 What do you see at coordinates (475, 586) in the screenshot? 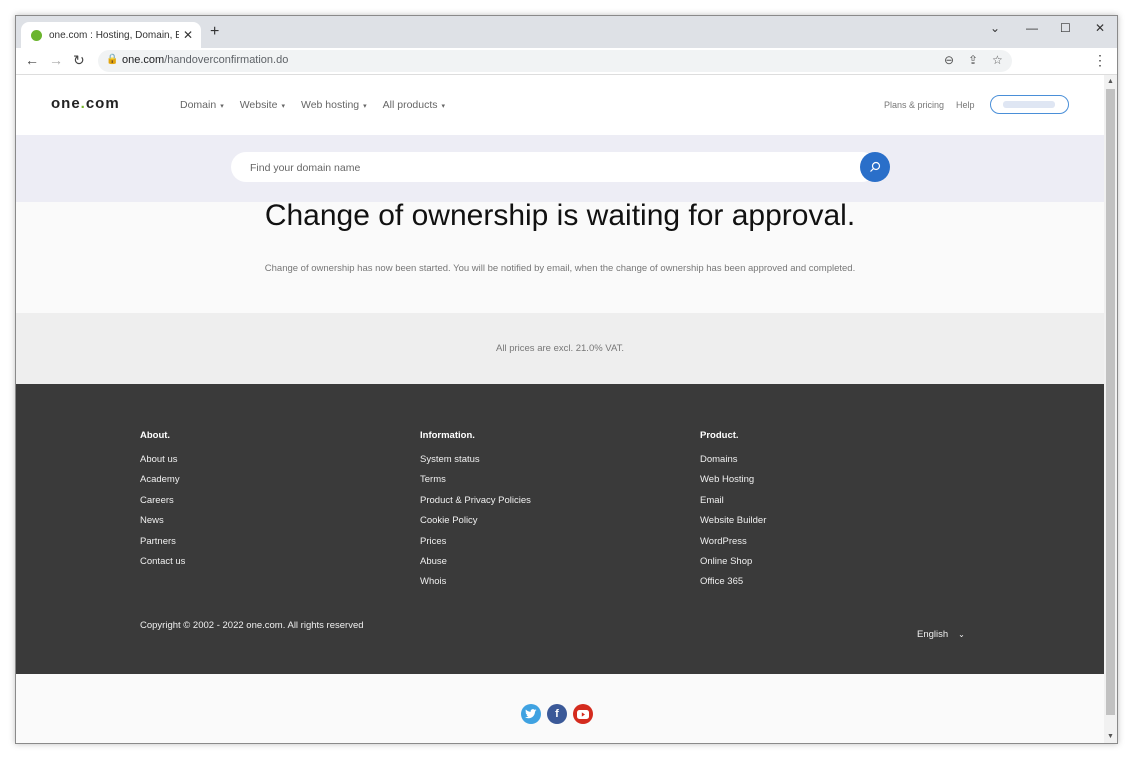
I see `footer-link-whois: Whois` at bounding box center [475, 586].